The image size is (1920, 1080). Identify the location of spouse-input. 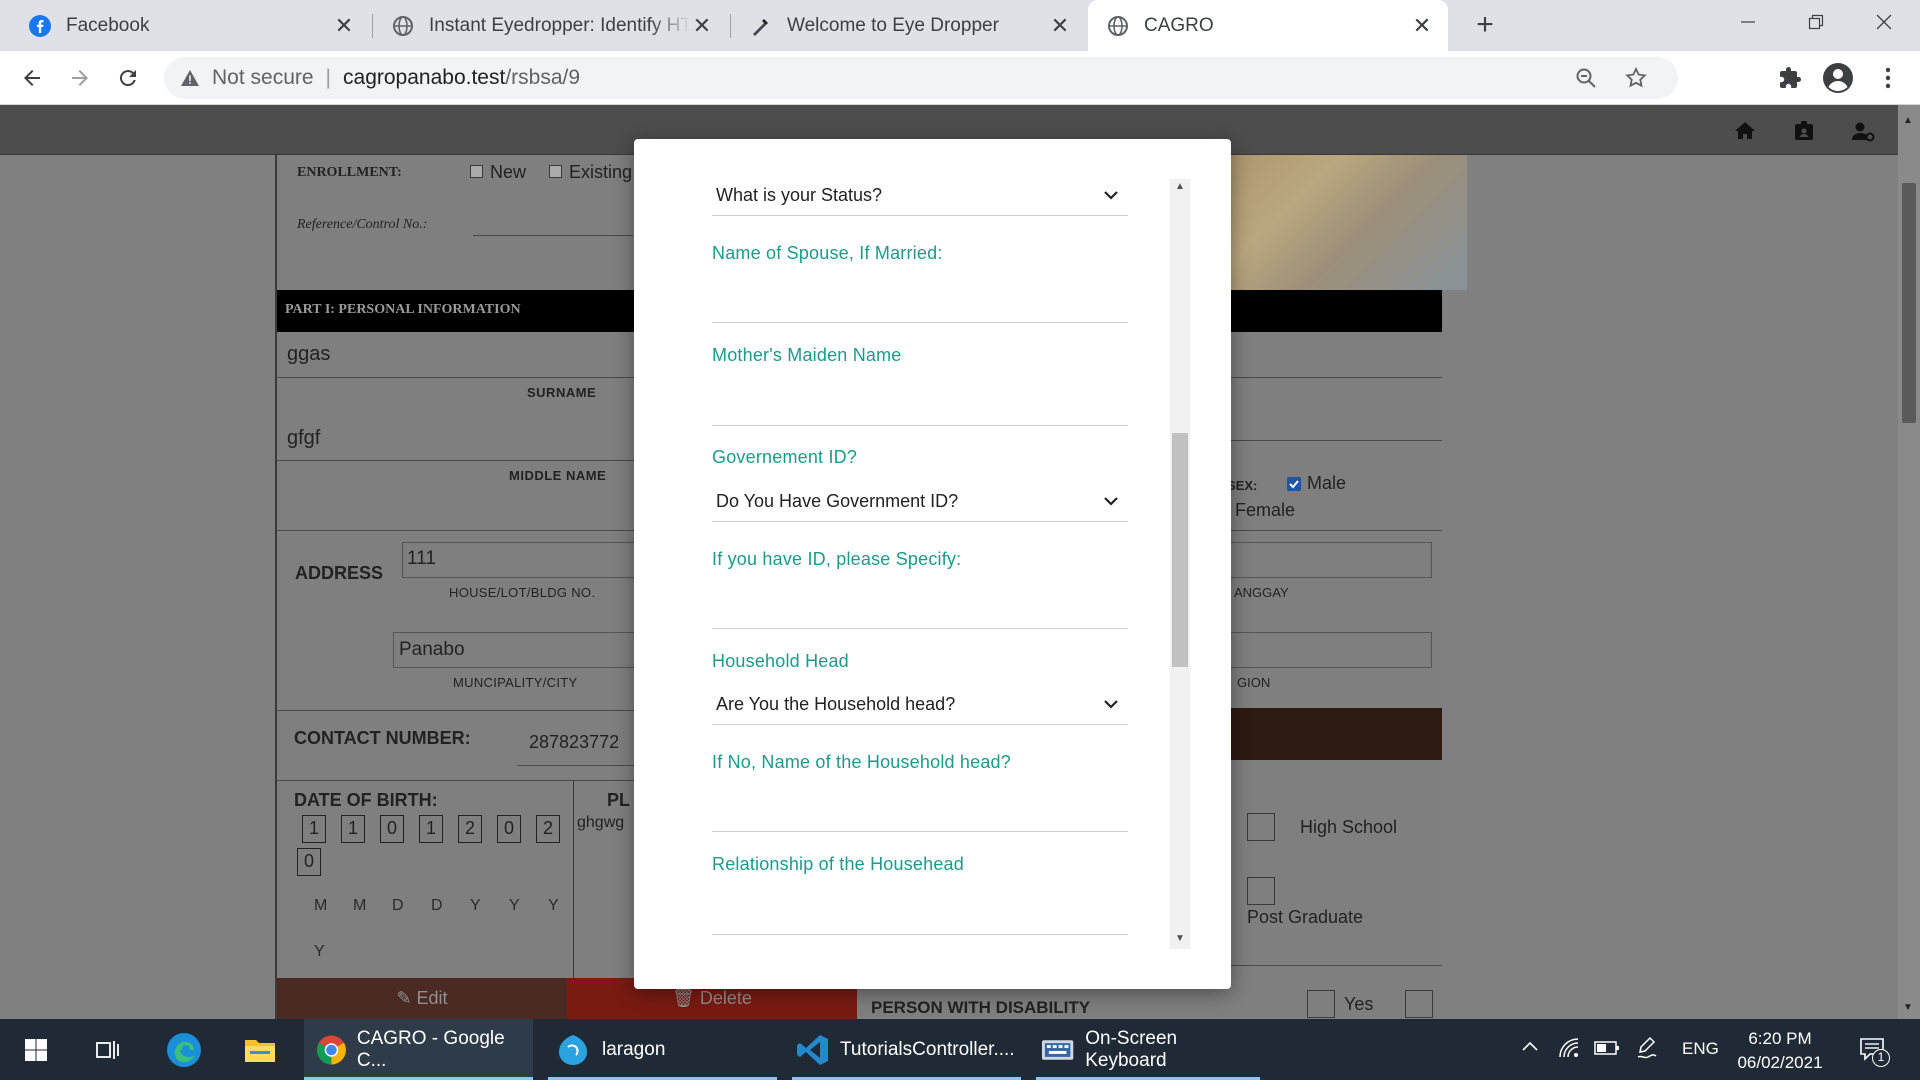
(920, 322).